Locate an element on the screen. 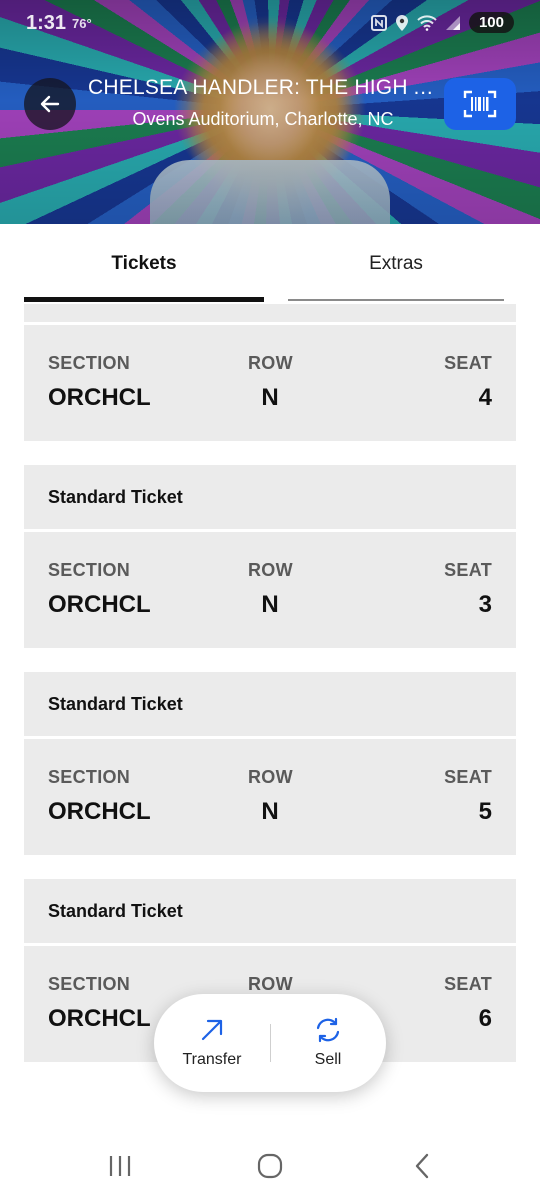  arrow-up-right-icon is located at coordinates (212, 1030).